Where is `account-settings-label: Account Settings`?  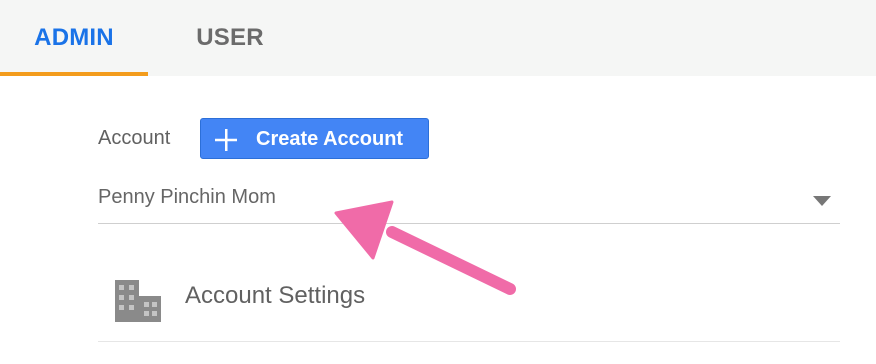
account-settings-label: Account Settings is located at coordinates (275, 295).